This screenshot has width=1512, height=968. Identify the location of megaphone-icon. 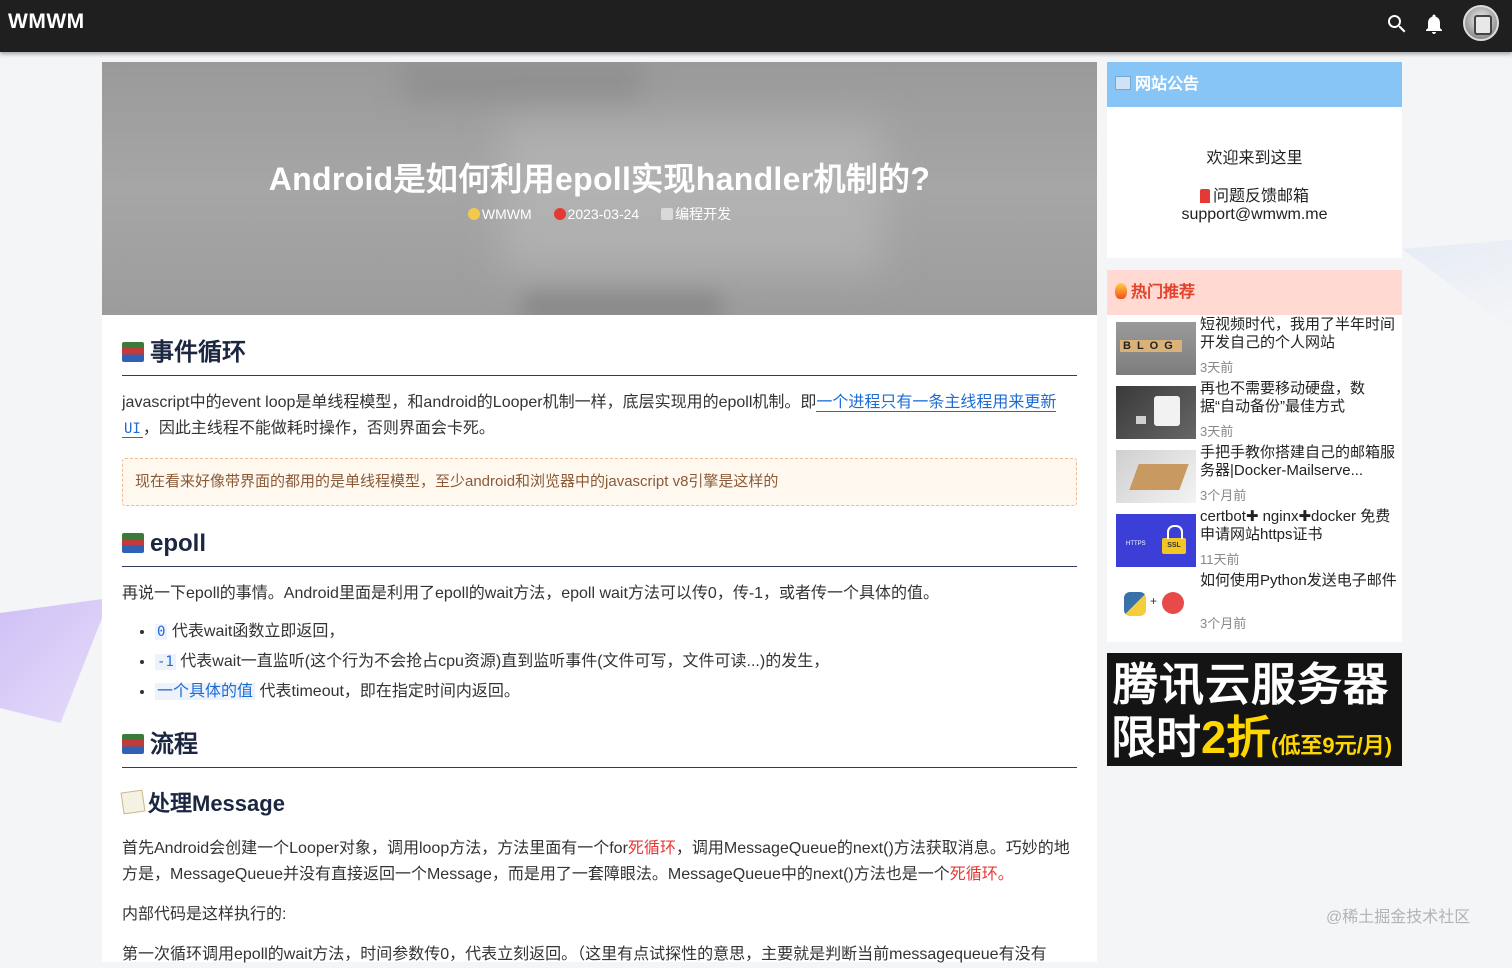
(1123, 83).